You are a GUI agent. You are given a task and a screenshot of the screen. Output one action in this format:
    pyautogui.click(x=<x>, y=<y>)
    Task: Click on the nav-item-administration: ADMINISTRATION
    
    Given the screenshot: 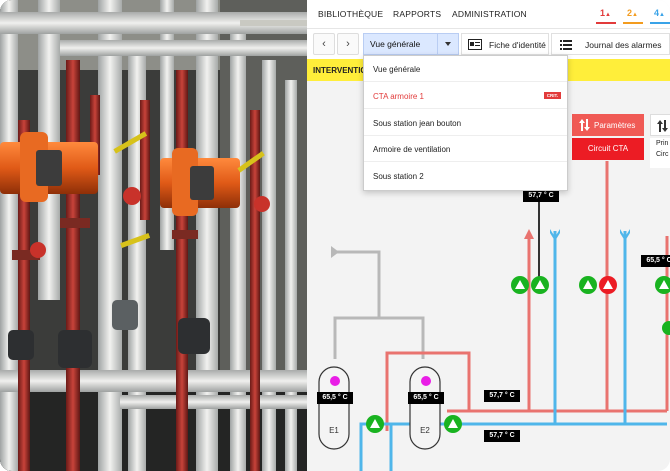 What is the action you would take?
    pyautogui.click(x=489, y=14)
    